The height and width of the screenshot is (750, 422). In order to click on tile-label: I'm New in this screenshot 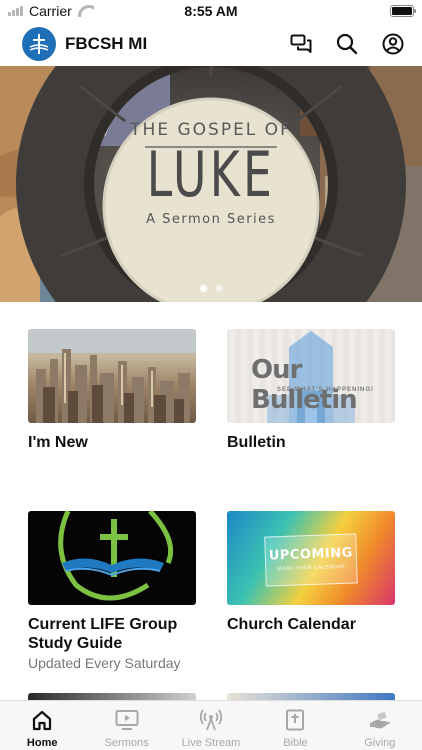, I will do `click(58, 442)`.